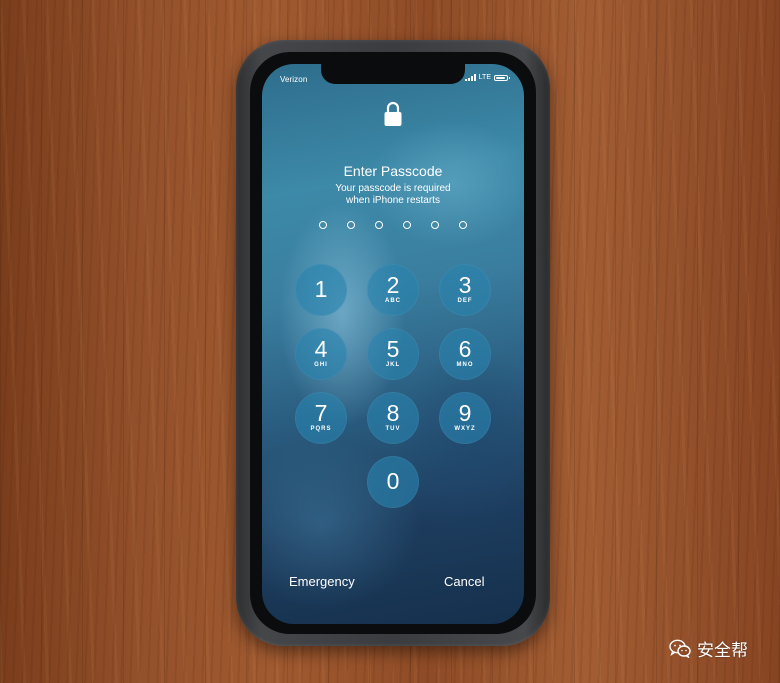  Describe the element at coordinates (393, 285) in the screenshot. I see `key-digit: 2` at that location.